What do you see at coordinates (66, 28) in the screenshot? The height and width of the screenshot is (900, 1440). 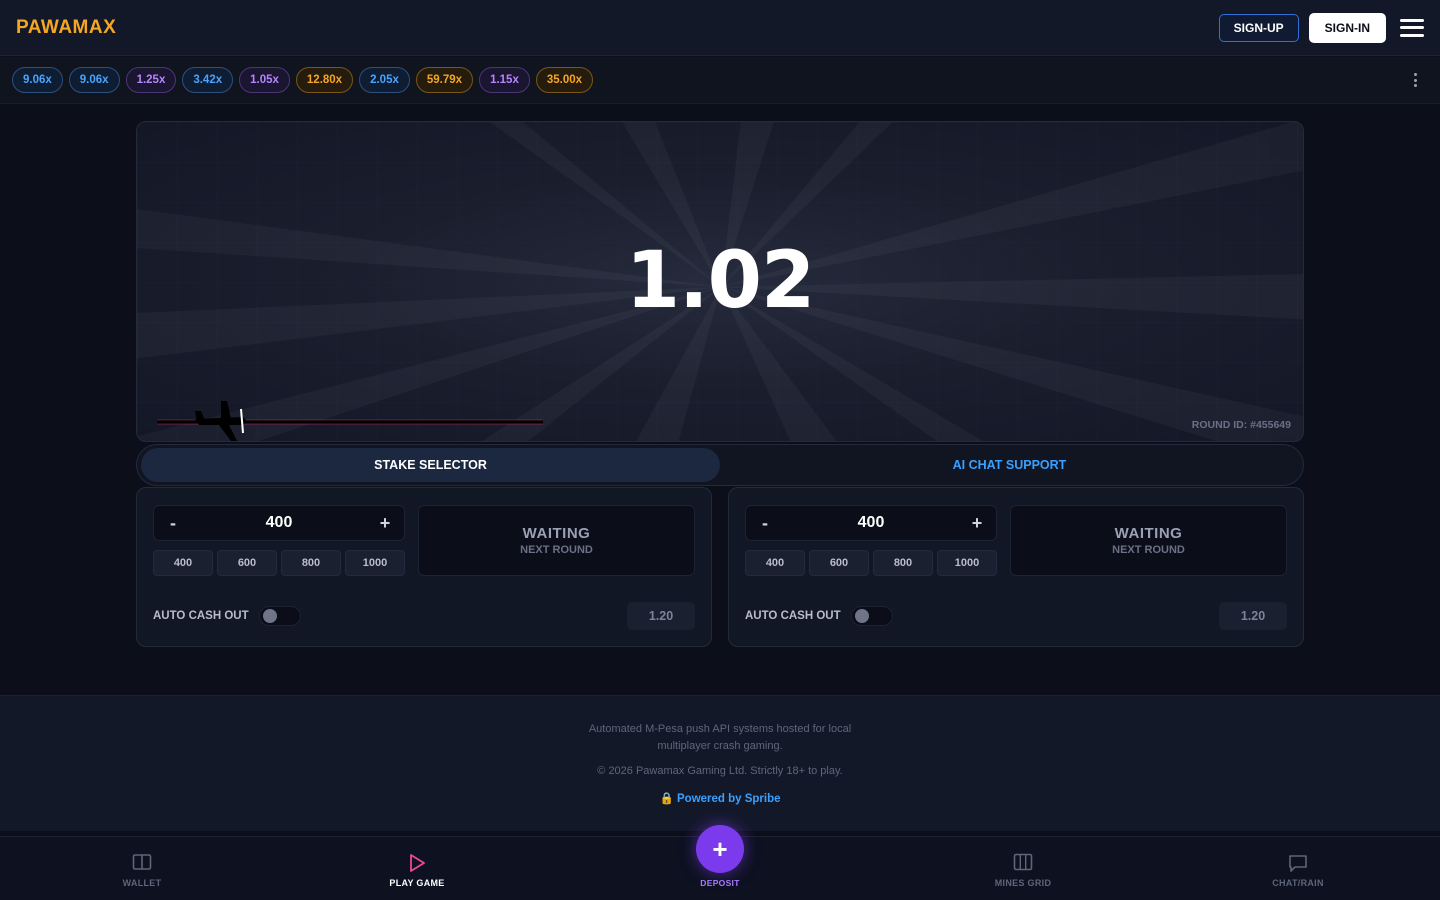 I see `brand-logo: PAWAMAX` at bounding box center [66, 28].